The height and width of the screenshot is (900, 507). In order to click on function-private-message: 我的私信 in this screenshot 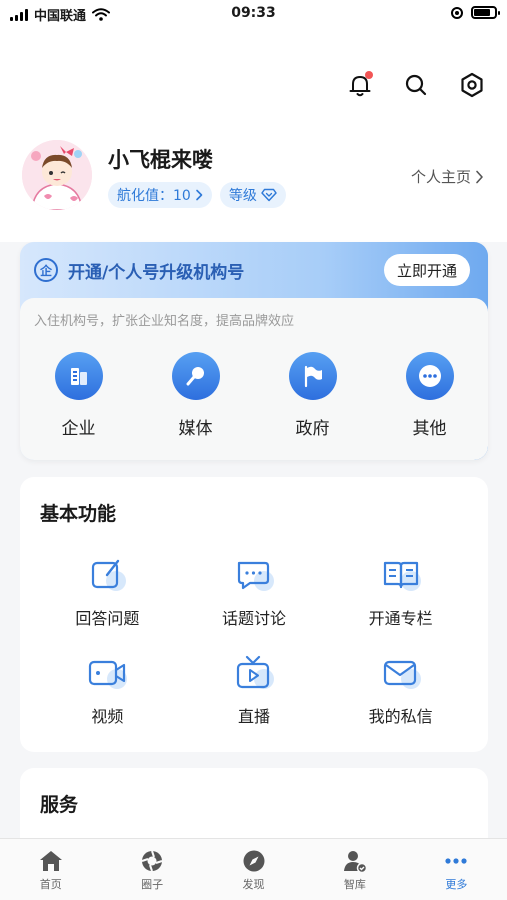, I will do `click(400, 690)`.